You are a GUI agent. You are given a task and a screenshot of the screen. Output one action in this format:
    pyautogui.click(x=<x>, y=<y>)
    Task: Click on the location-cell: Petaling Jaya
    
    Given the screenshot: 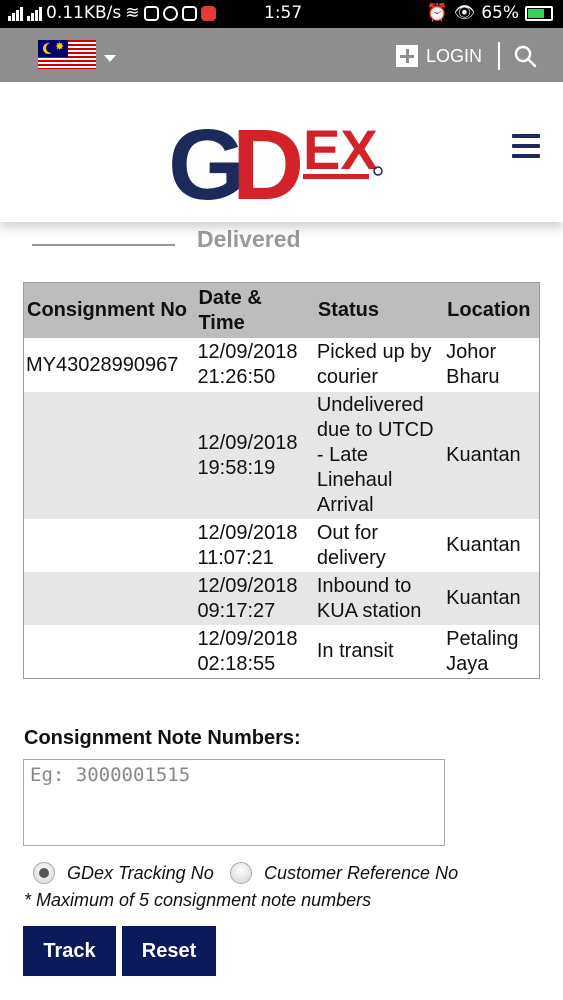 What is the action you would take?
    pyautogui.click(x=482, y=651)
    